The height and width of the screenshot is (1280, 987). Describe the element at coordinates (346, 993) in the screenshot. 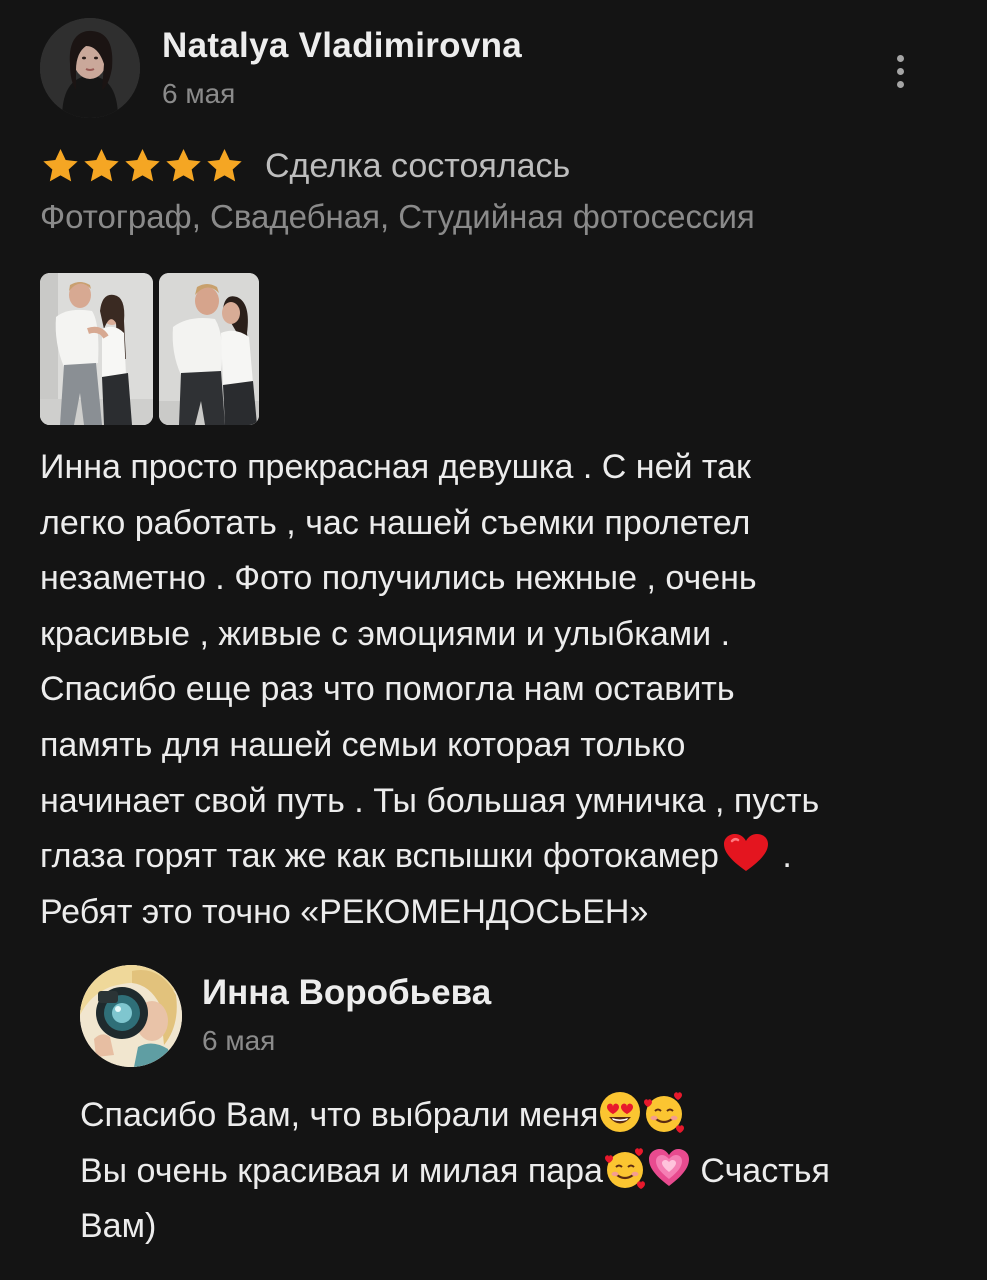

I see `reply-author-name: Инна Воробьева` at that location.